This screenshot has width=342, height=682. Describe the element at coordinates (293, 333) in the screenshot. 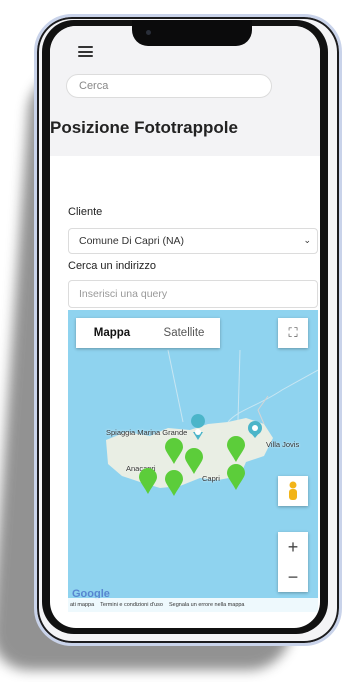

I see `fullscreen-button: ⛶` at that location.